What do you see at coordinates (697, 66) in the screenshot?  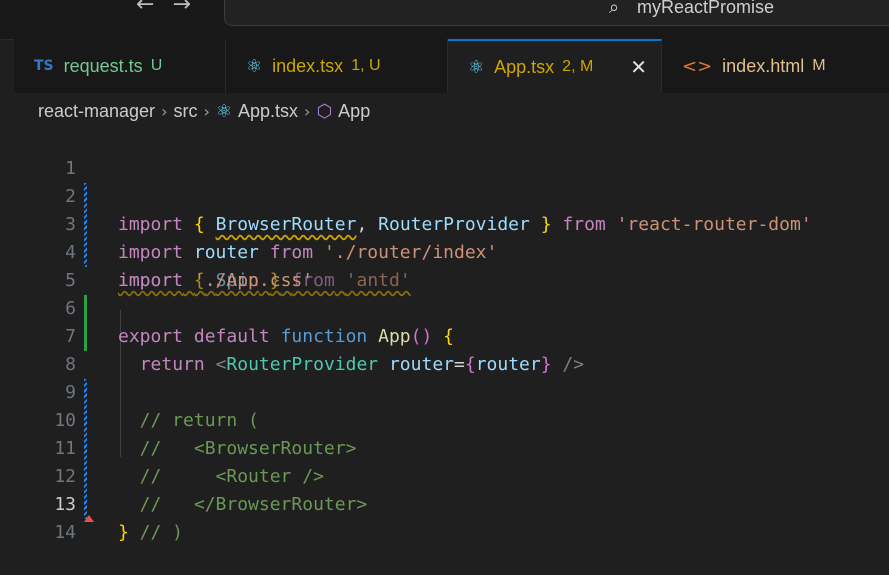 I see `html-icon: <>` at bounding box center [697, 66].